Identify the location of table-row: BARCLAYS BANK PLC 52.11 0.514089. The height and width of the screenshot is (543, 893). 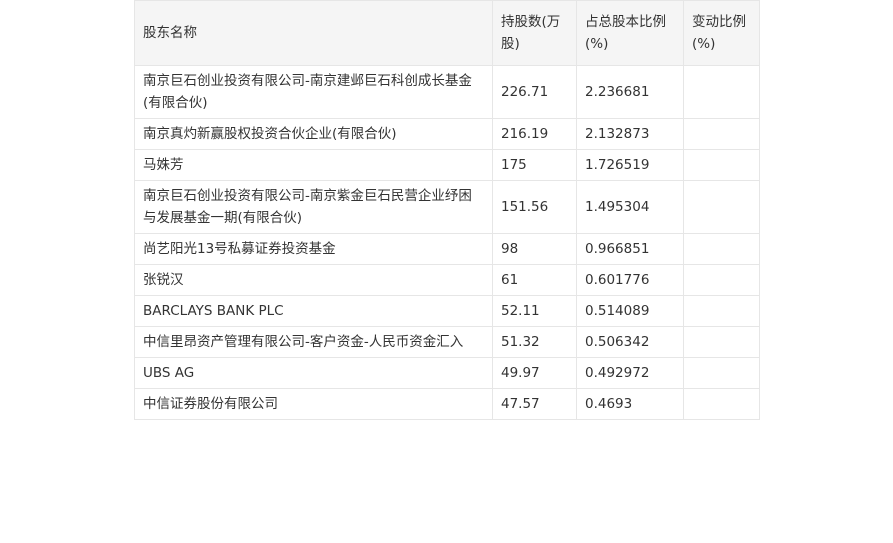
(447, 311).